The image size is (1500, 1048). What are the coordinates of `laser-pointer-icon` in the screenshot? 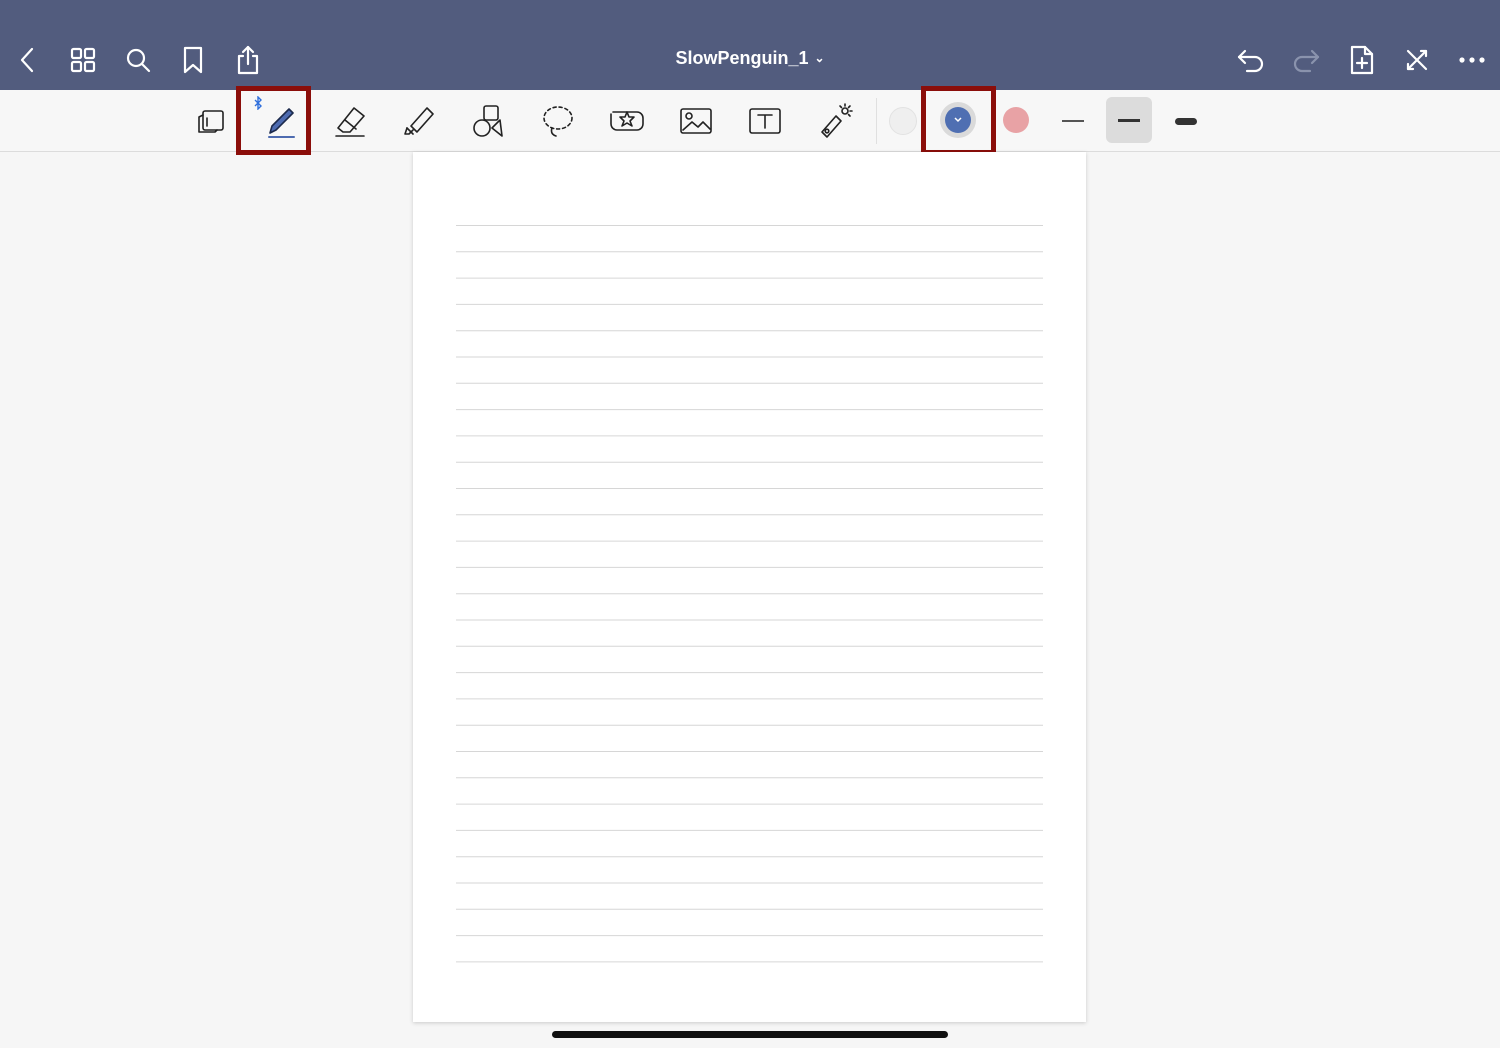 It's located at (834, 121).